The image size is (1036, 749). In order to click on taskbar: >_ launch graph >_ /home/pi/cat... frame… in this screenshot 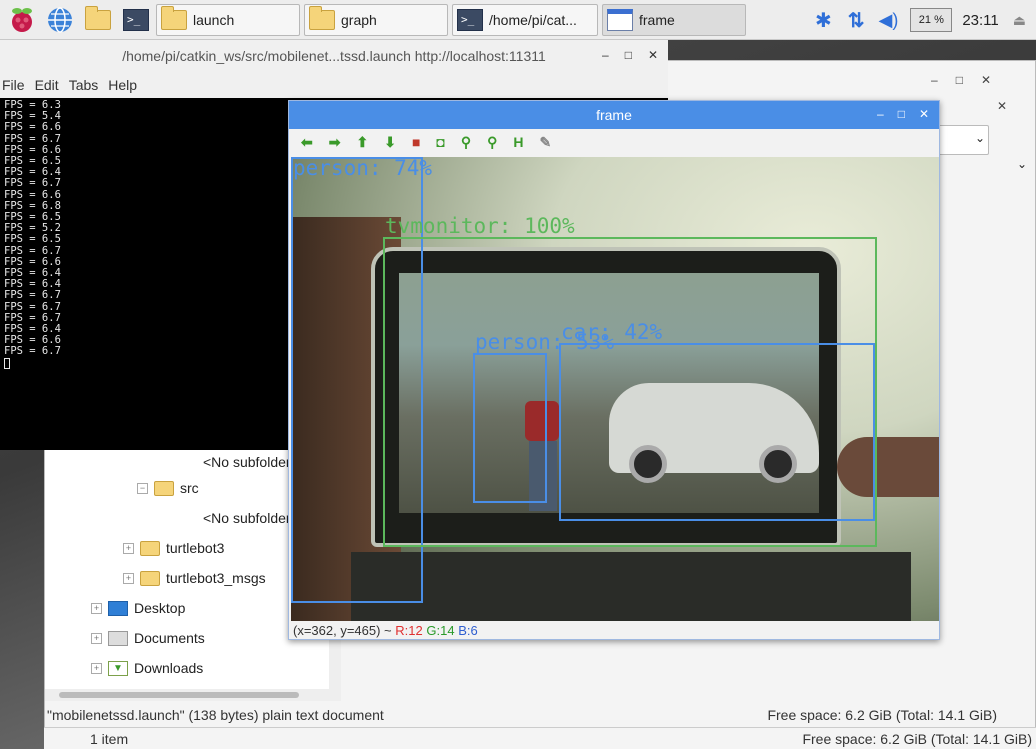, I will do `click(518, 20)`.